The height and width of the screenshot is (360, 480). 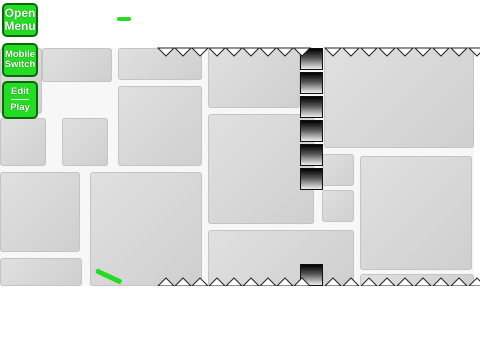 I want to click on edit-label: Edit, so click(x=20, y=93).